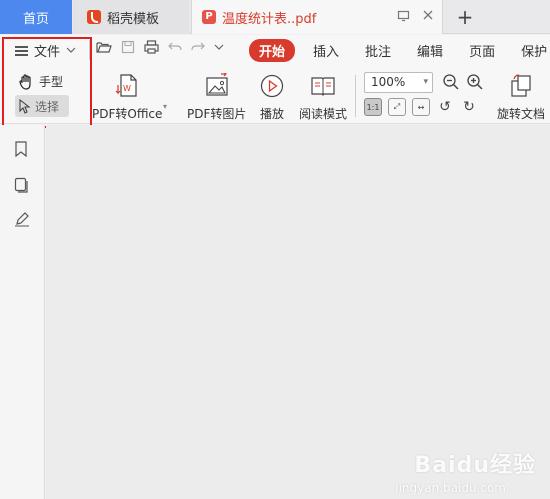 The image size is (550, 499). Describe the element at coordinates (428, 17) in the screenshot. I see `close-tab-icon` at that location.